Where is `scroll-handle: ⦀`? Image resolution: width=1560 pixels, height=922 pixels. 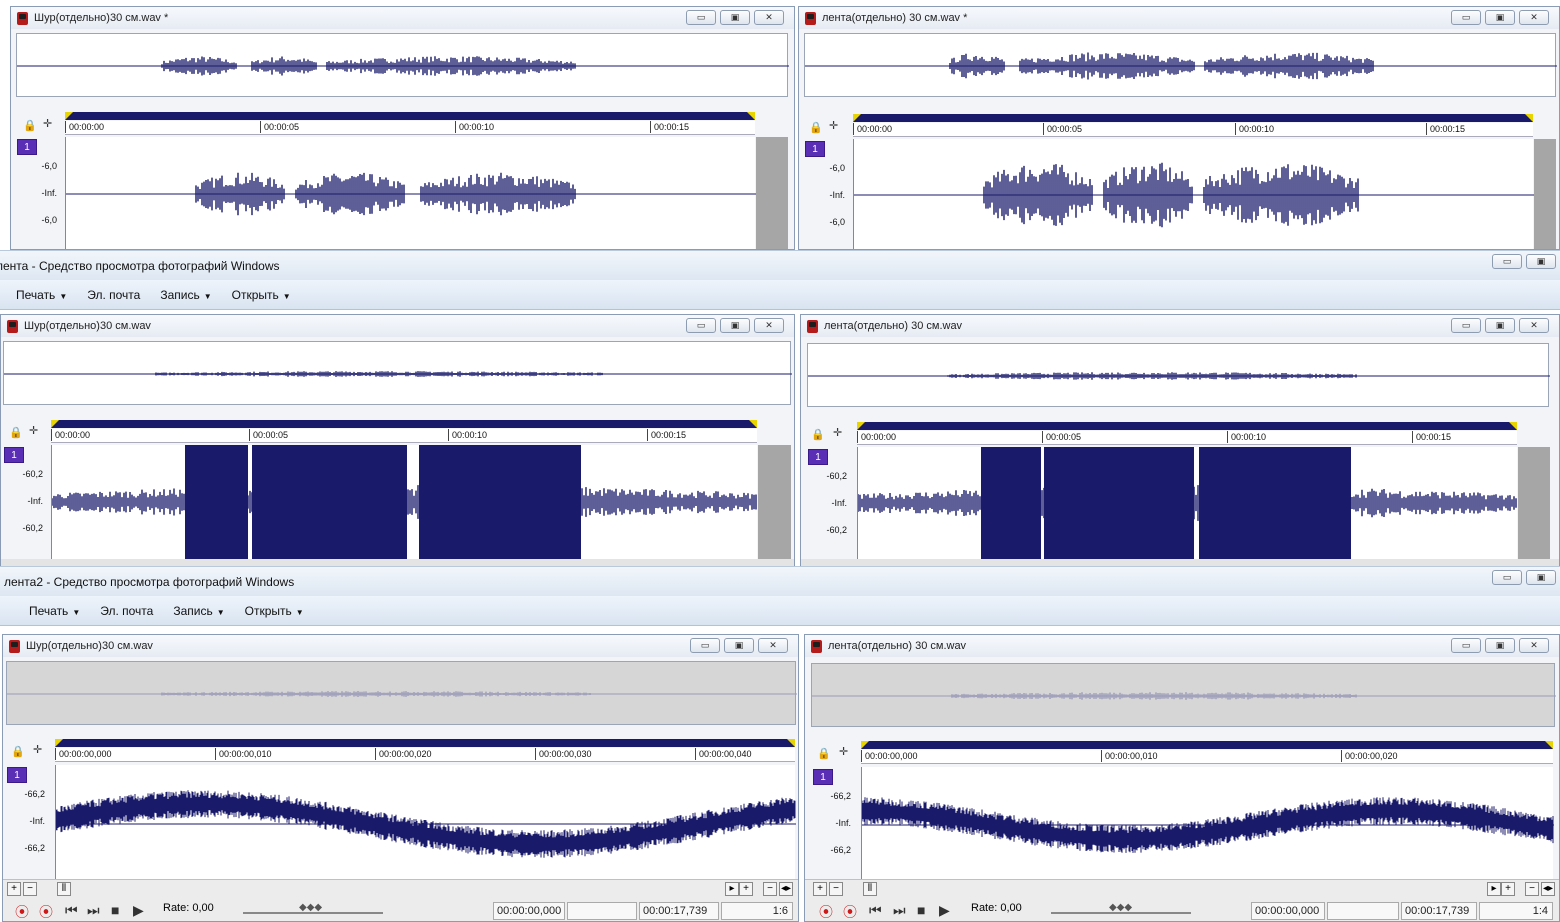
scroll-handle: ⦀ is located at coordinates (64, 889).